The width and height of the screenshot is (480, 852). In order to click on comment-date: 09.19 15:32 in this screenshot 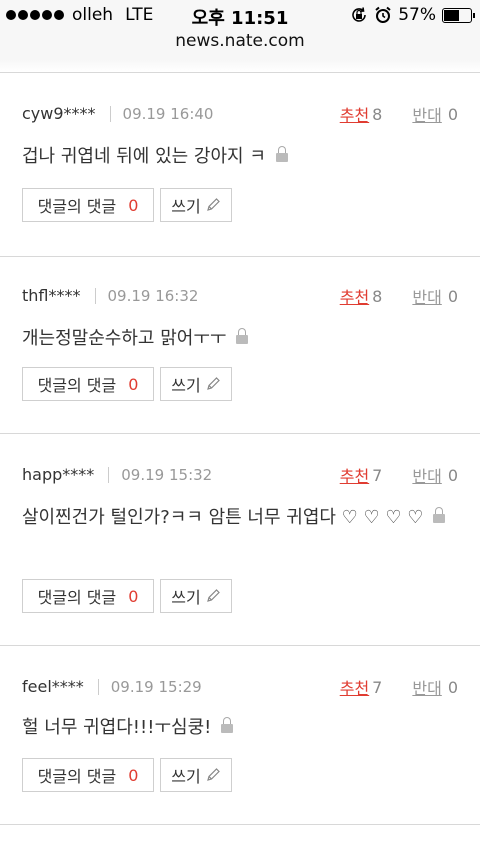, I will do `click(167, 474)`.